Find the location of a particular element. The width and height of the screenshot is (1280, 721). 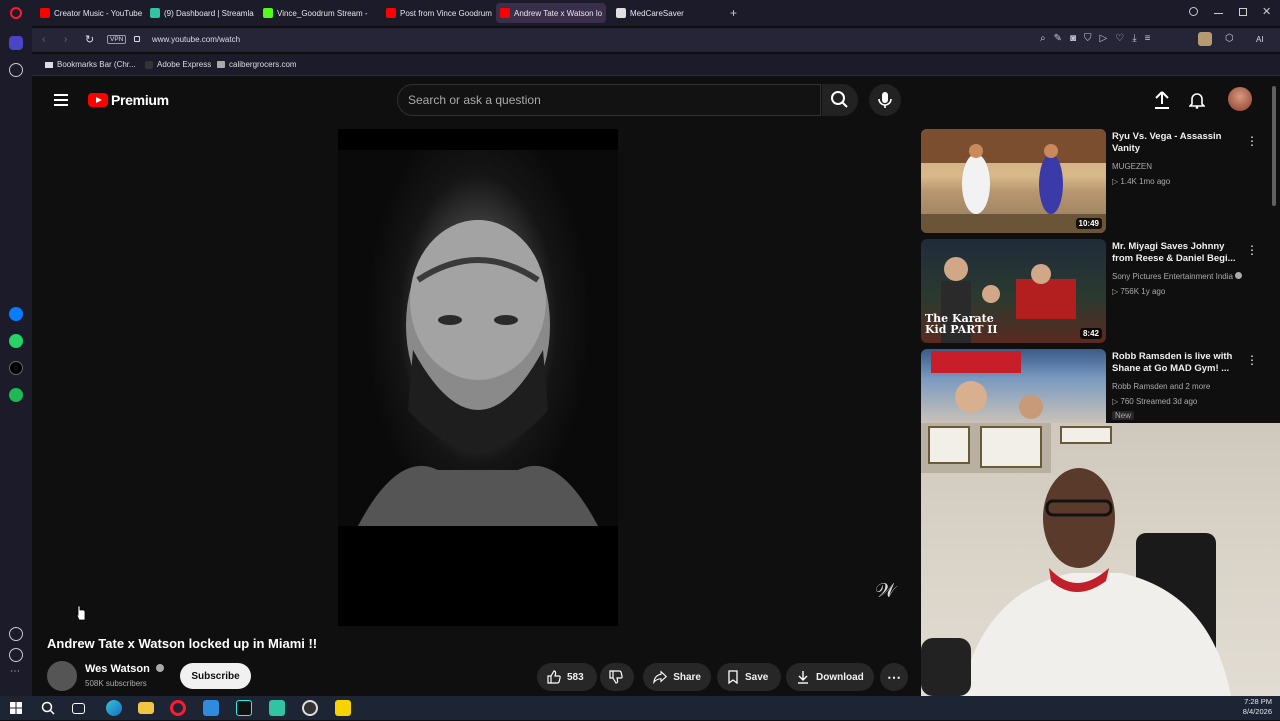

youtube-premium-logo: Premium is located at coordinates (140, 100).